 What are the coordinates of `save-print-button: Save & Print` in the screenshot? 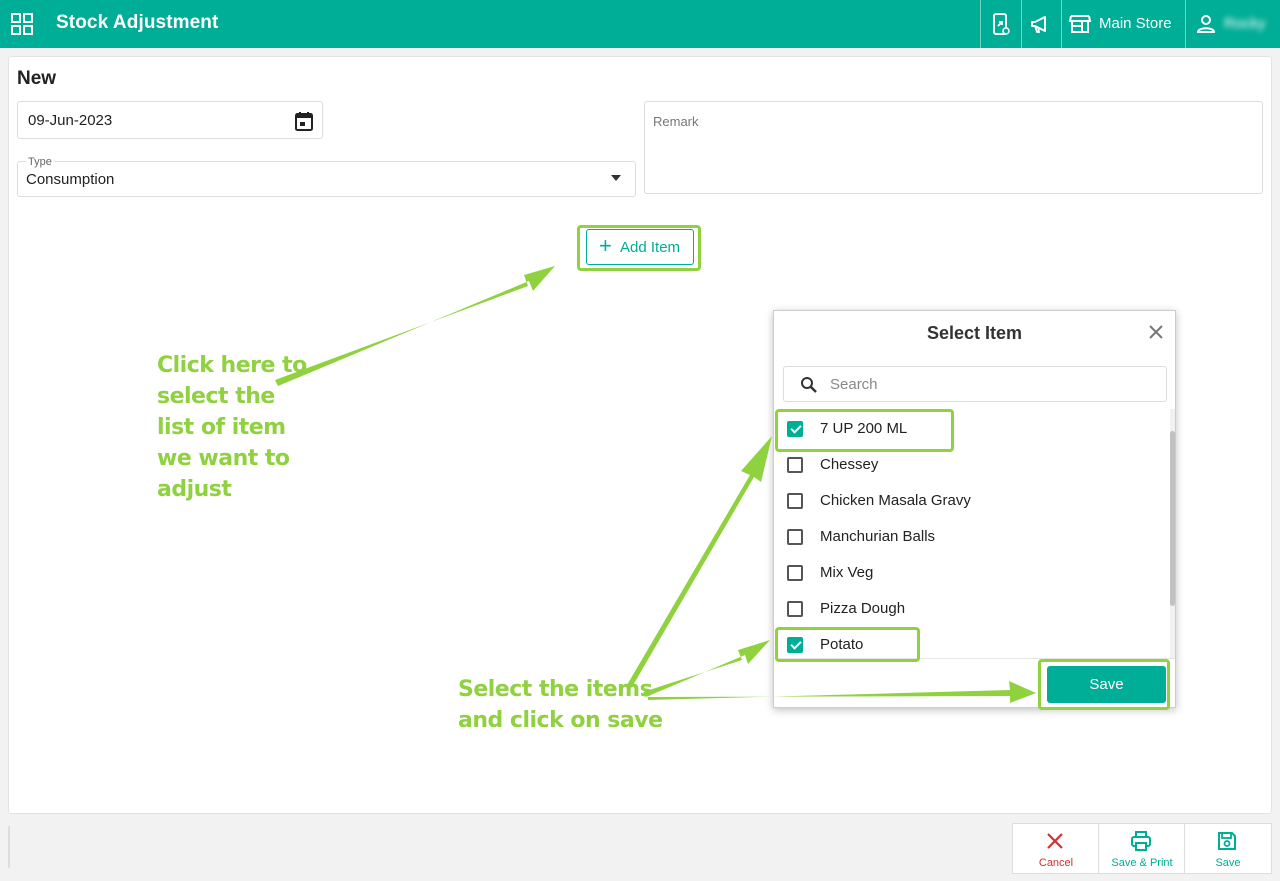 It's located at (1142, 848).